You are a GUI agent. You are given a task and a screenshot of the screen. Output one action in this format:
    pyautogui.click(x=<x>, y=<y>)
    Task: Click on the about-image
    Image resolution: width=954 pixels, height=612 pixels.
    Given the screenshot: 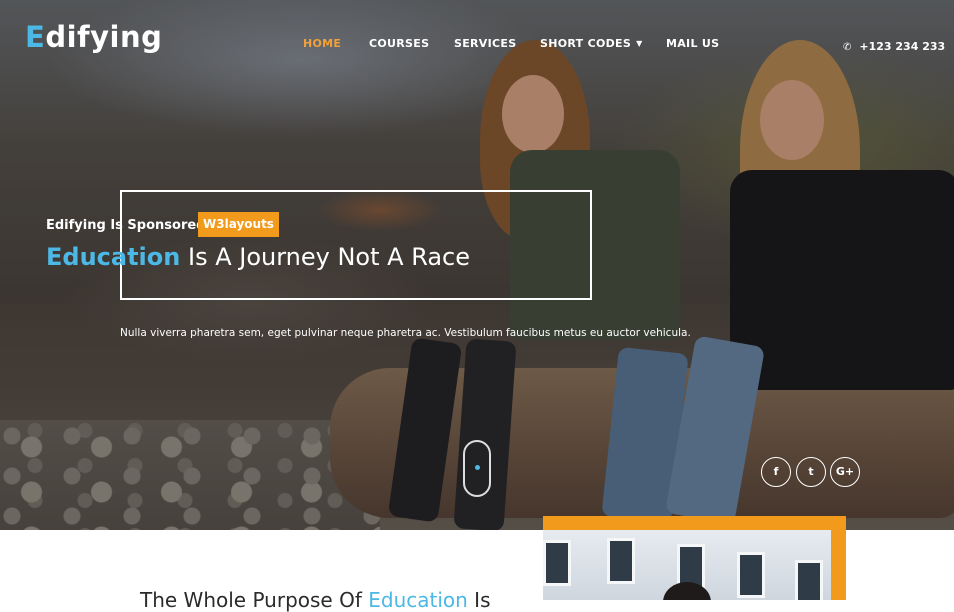 What is the action you would take?
    pyautogui.click(x=687, y=565)
    